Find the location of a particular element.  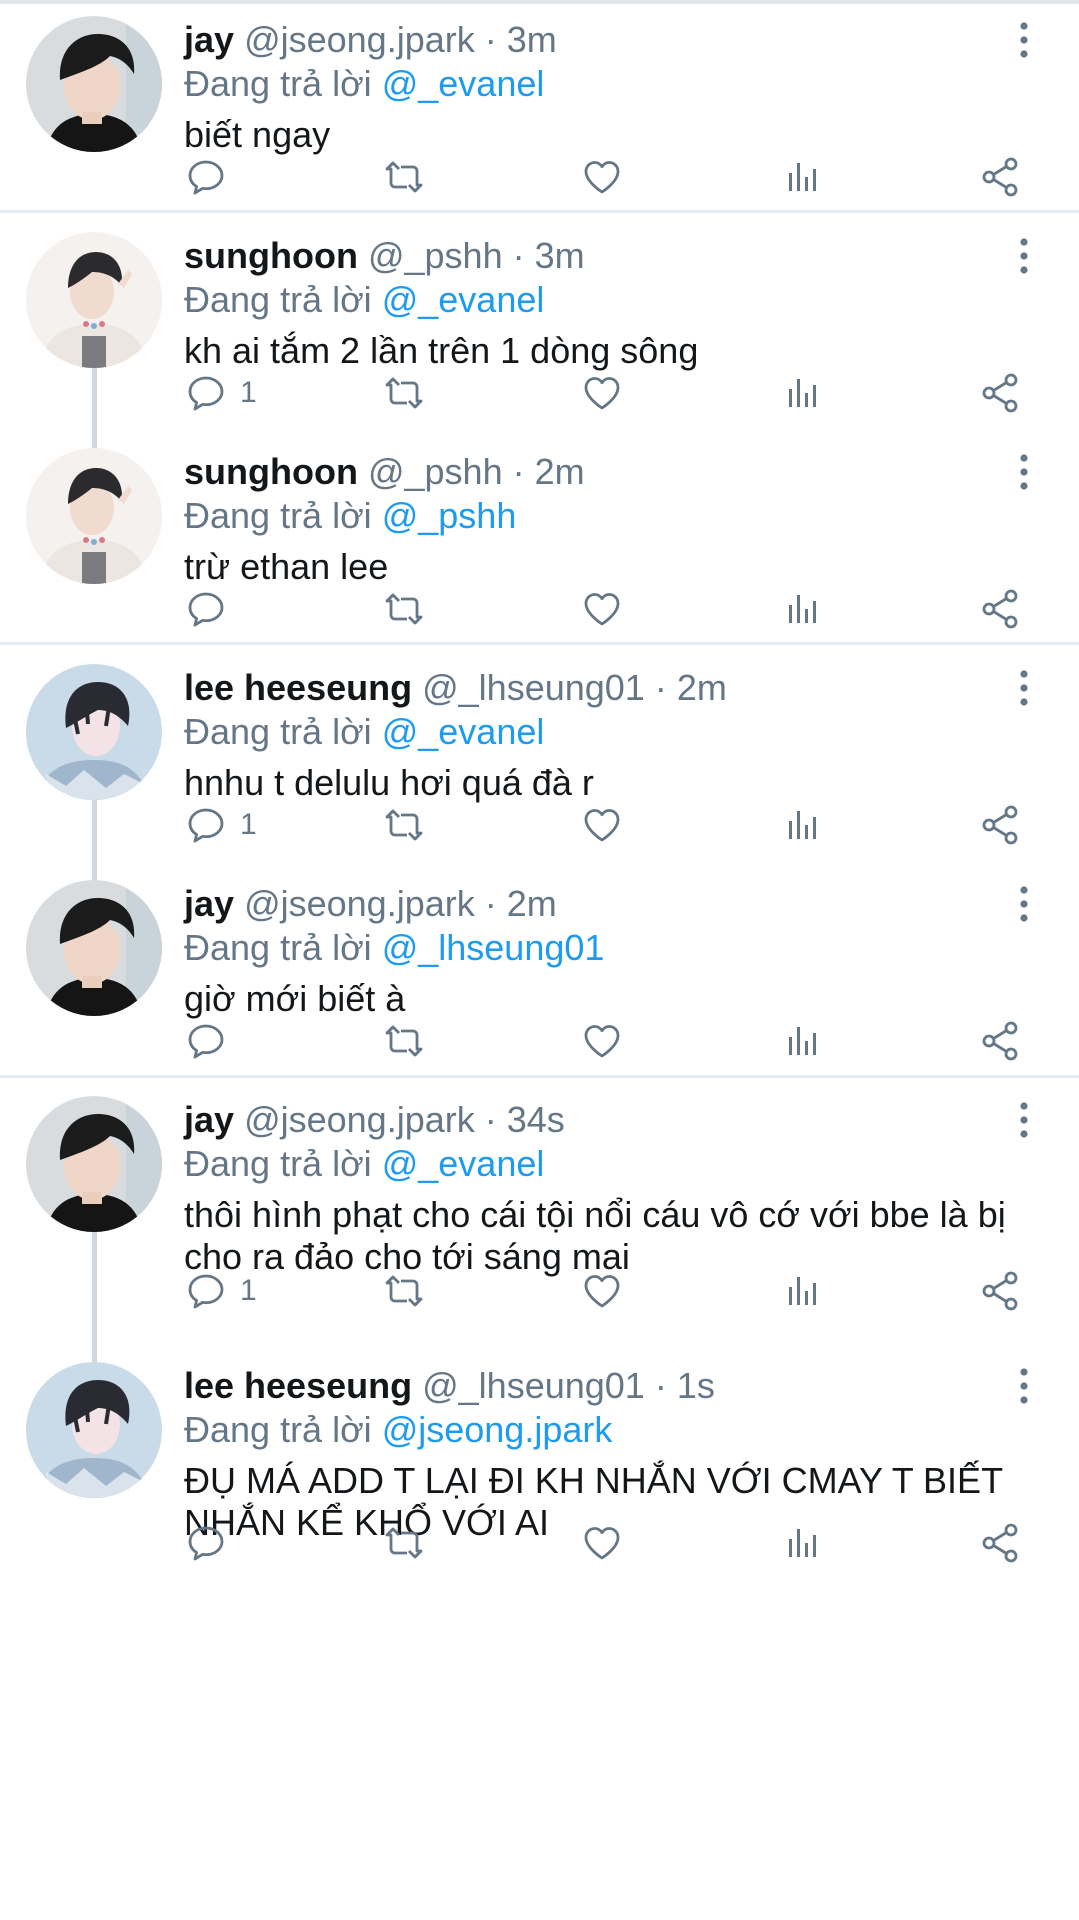

replying-to: Đang trả lời @_lhseung01 is located at coordinates (394, 948).